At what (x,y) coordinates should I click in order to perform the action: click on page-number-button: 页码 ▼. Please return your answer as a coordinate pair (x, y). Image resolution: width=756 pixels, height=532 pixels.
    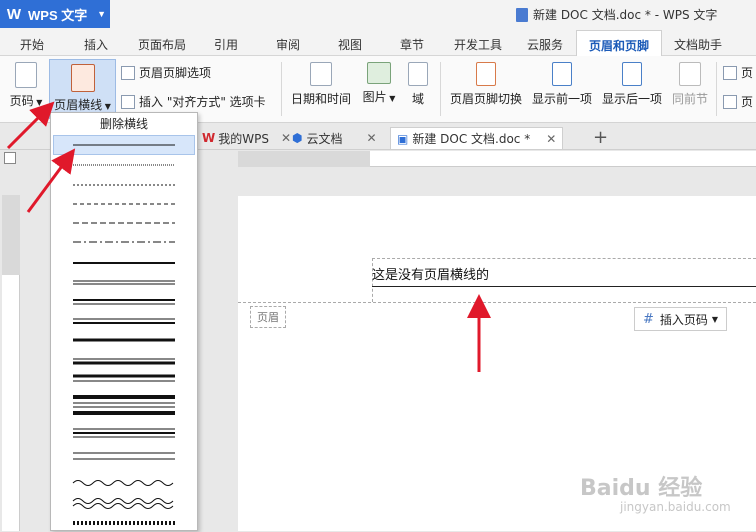
    Looking at the image, I should click on (26, 85).